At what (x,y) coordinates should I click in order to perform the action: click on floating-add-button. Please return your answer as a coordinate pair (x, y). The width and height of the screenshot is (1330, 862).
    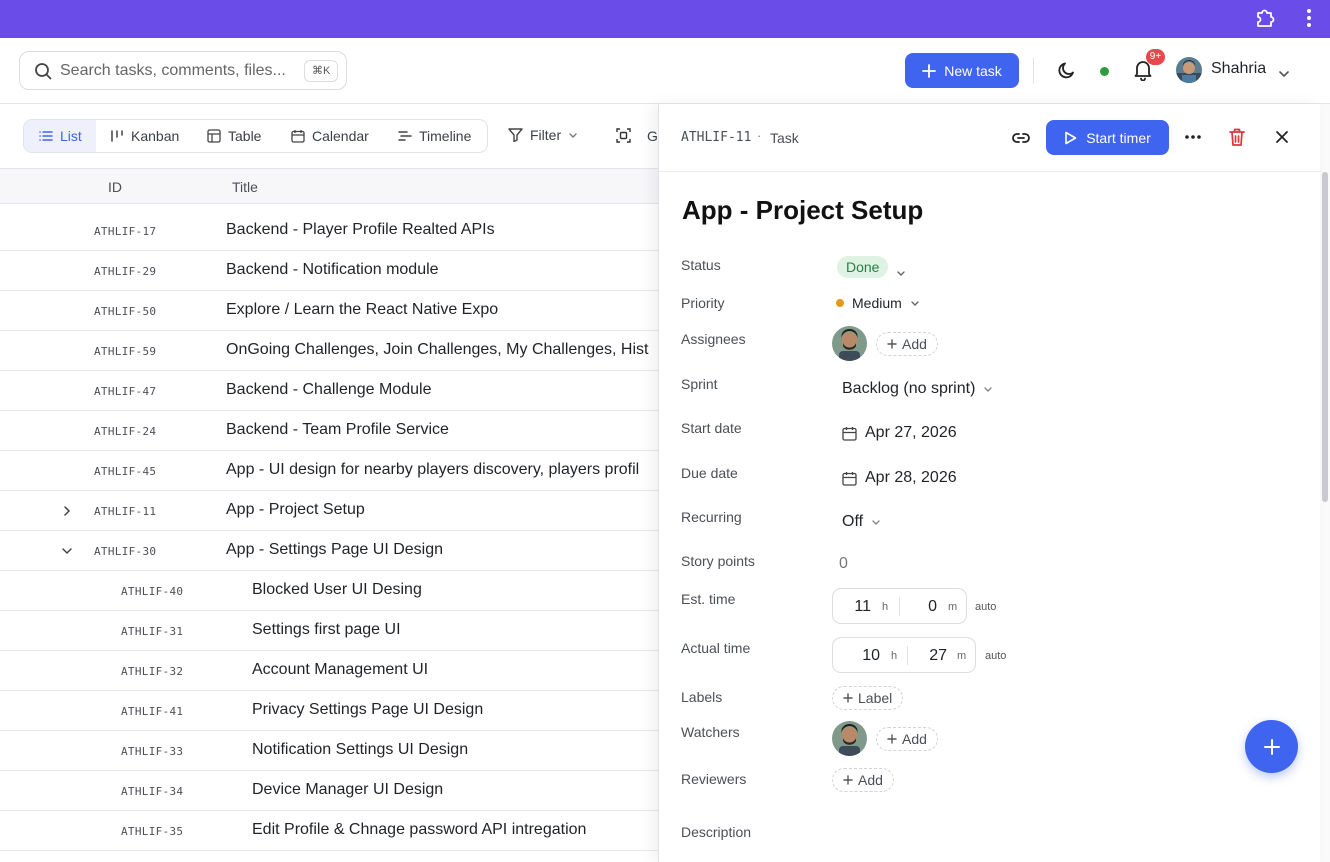
    Looking at the image, I should click on (1271, 746).